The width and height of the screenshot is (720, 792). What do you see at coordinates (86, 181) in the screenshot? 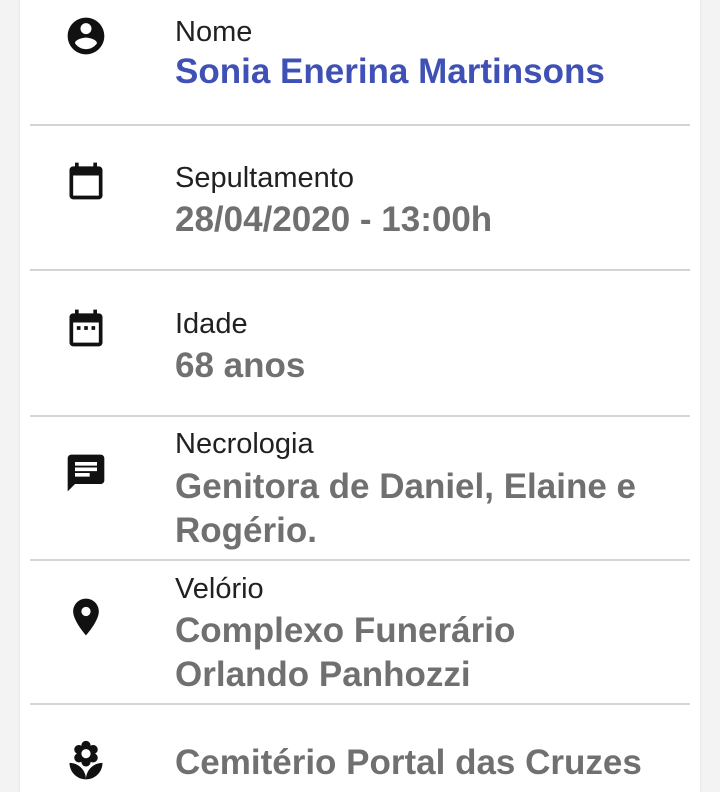
I see `calendar-icon` at bounding box center [86, 181].